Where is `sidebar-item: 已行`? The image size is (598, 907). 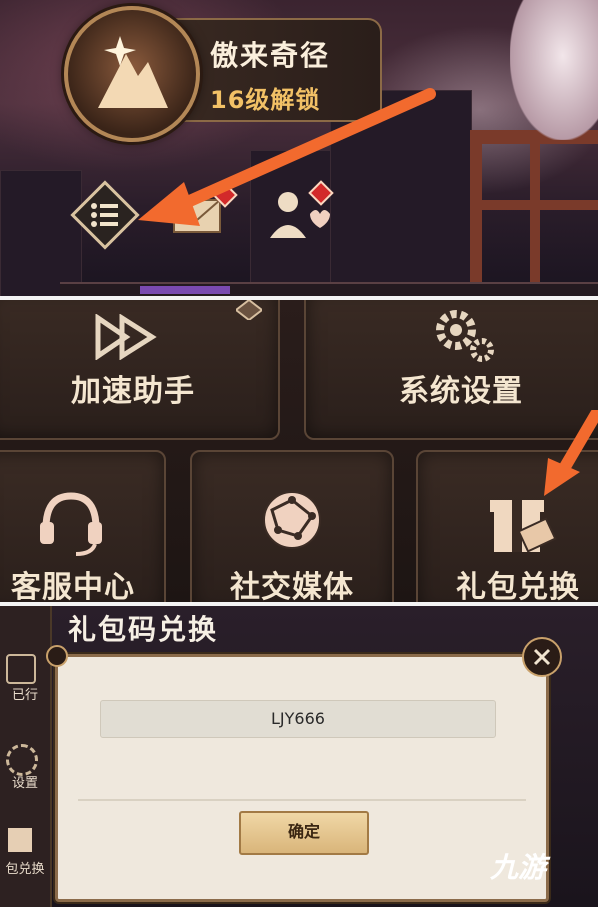 sidebar-item: 已行 is located at coordinates (25, 693).